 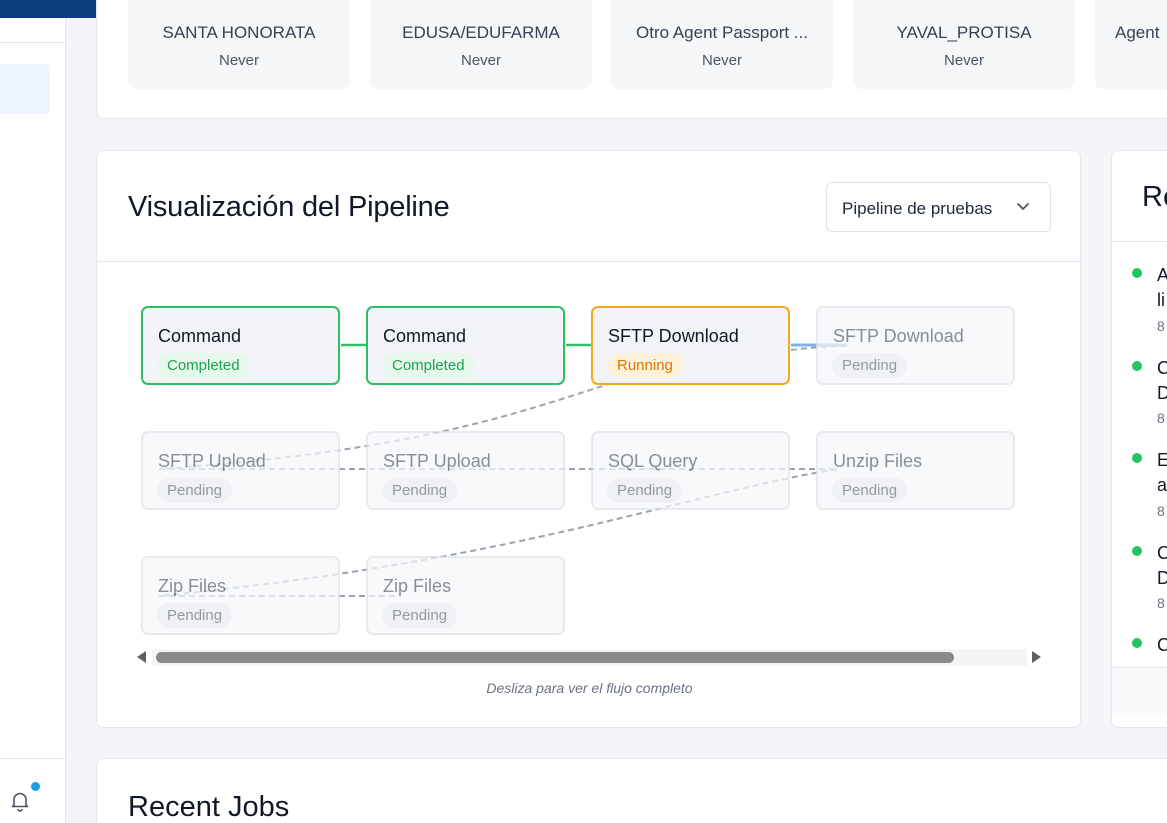 I want to click on node-title: SQL Query, so click(x=653, y=461).